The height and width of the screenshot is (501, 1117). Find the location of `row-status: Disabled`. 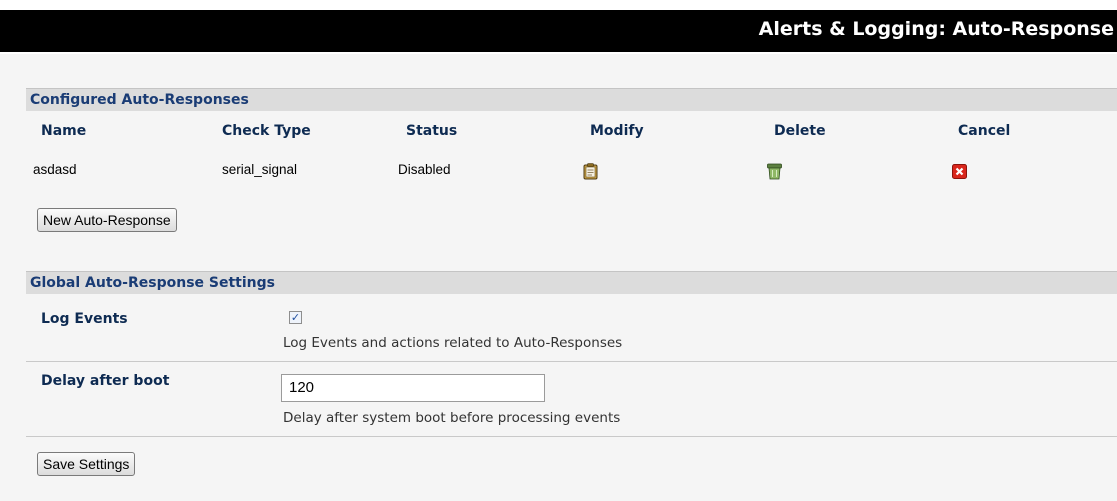

row-status: Disabled is located at coordinates (424, 169).